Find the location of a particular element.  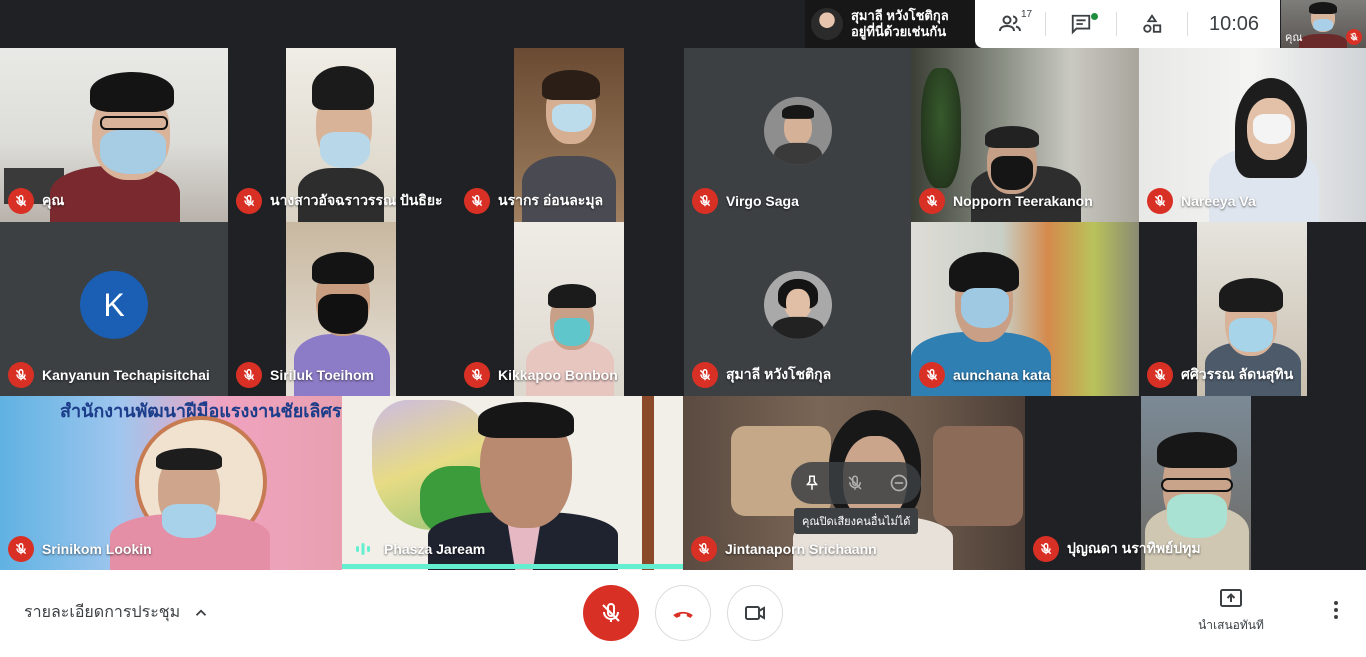

tile-label: Phasza Jaream is located at coordinates (417, 549).